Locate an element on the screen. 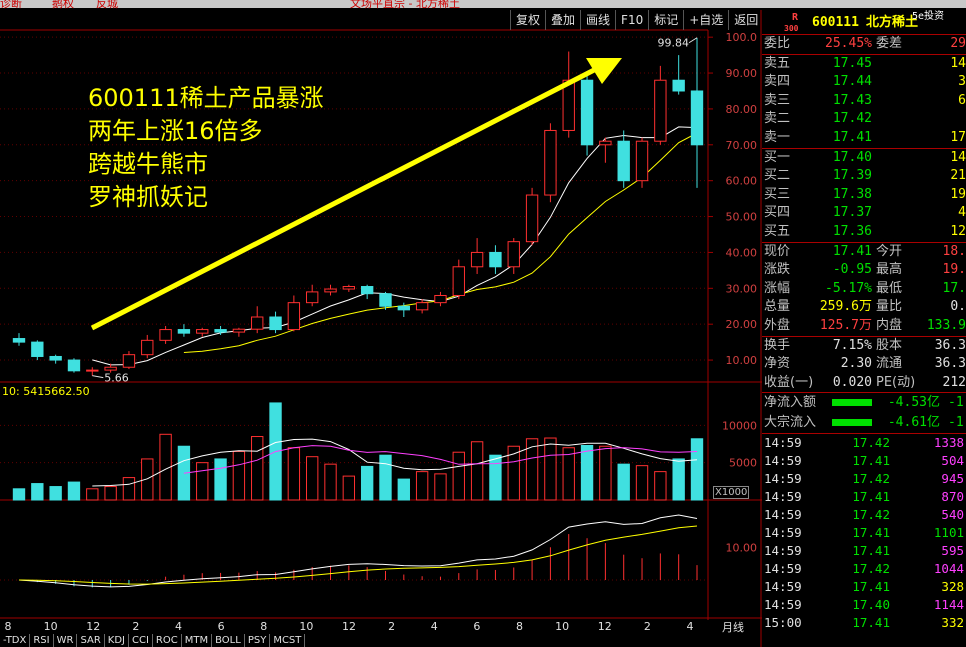 The image size is (966, 647). menu-item: 鹅权 is located at coordinates (63, 5).